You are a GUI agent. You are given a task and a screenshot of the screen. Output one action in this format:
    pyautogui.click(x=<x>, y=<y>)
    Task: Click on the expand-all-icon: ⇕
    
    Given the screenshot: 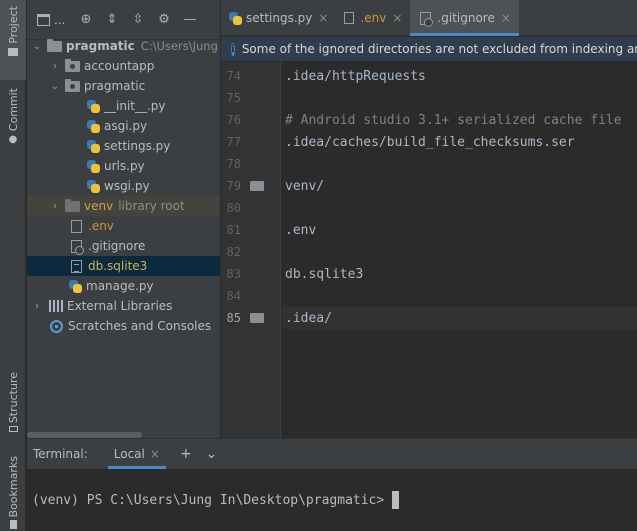 What is the action you would take?
    pyautogui.click(x=112, y=20)
    